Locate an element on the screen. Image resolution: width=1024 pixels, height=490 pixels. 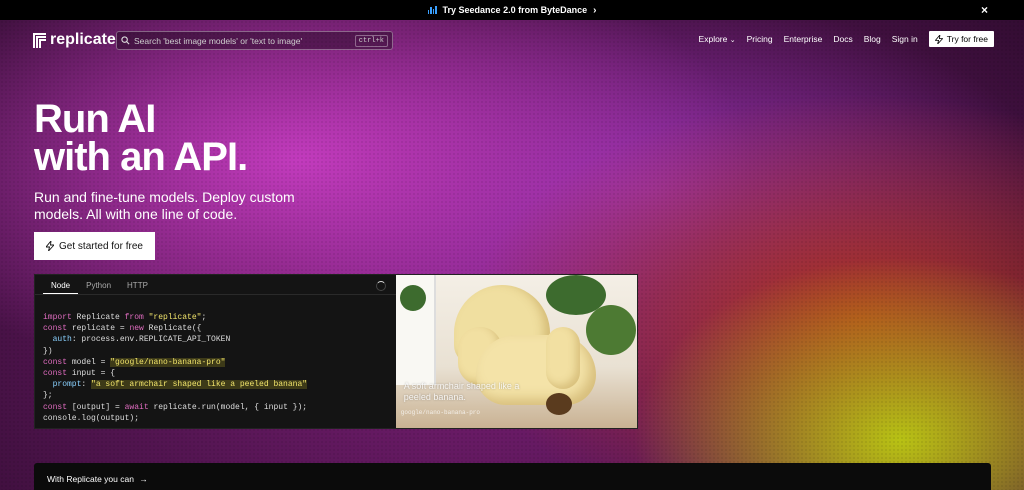
arrow-icon: → is located at coordinates (143, 479).